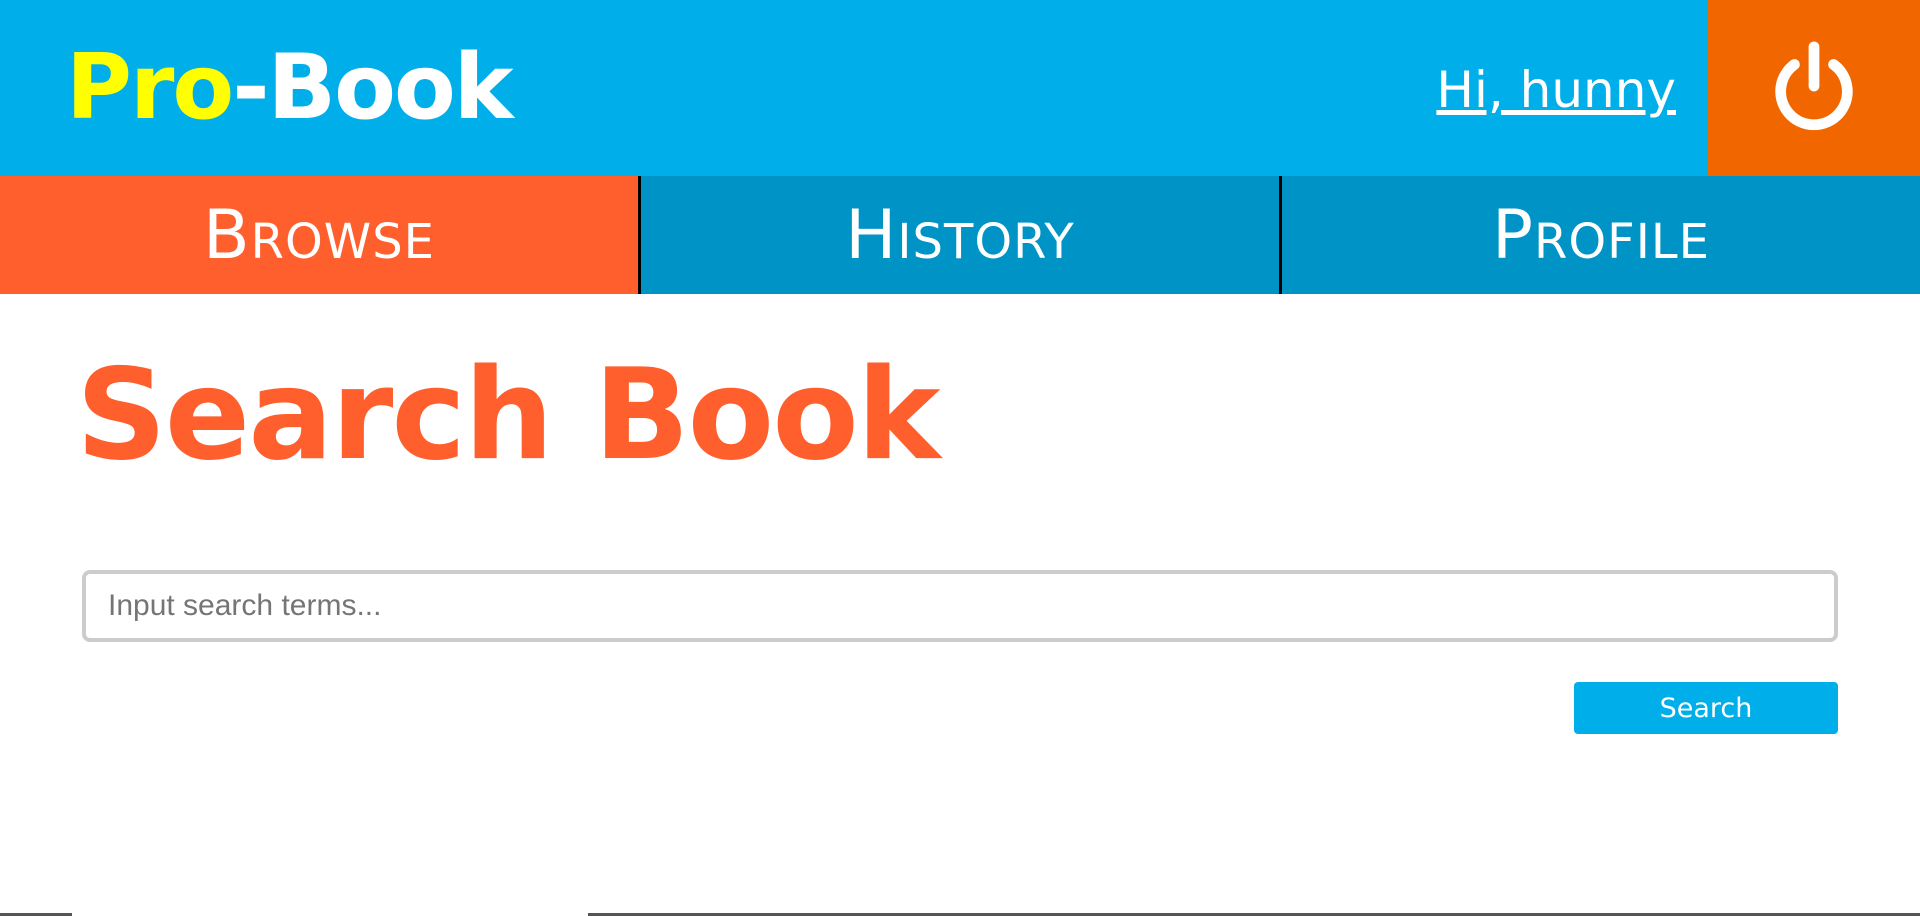 The image size is (1920, 916). What do you see at coordinates (1599, 235) in the screenshot?
I see `tab-profile: Profile` at bounding box center [1599, 235].